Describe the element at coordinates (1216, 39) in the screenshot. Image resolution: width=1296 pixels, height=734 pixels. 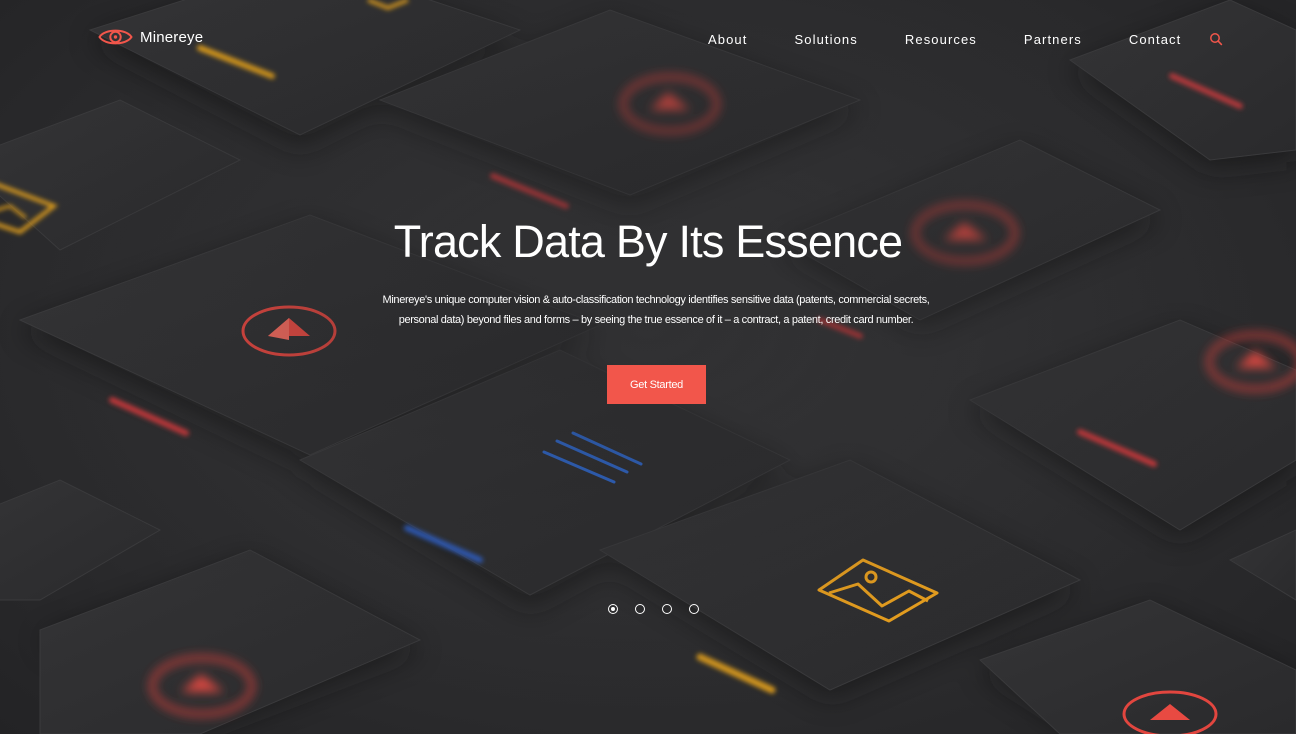
I see `search-icon` at that location.